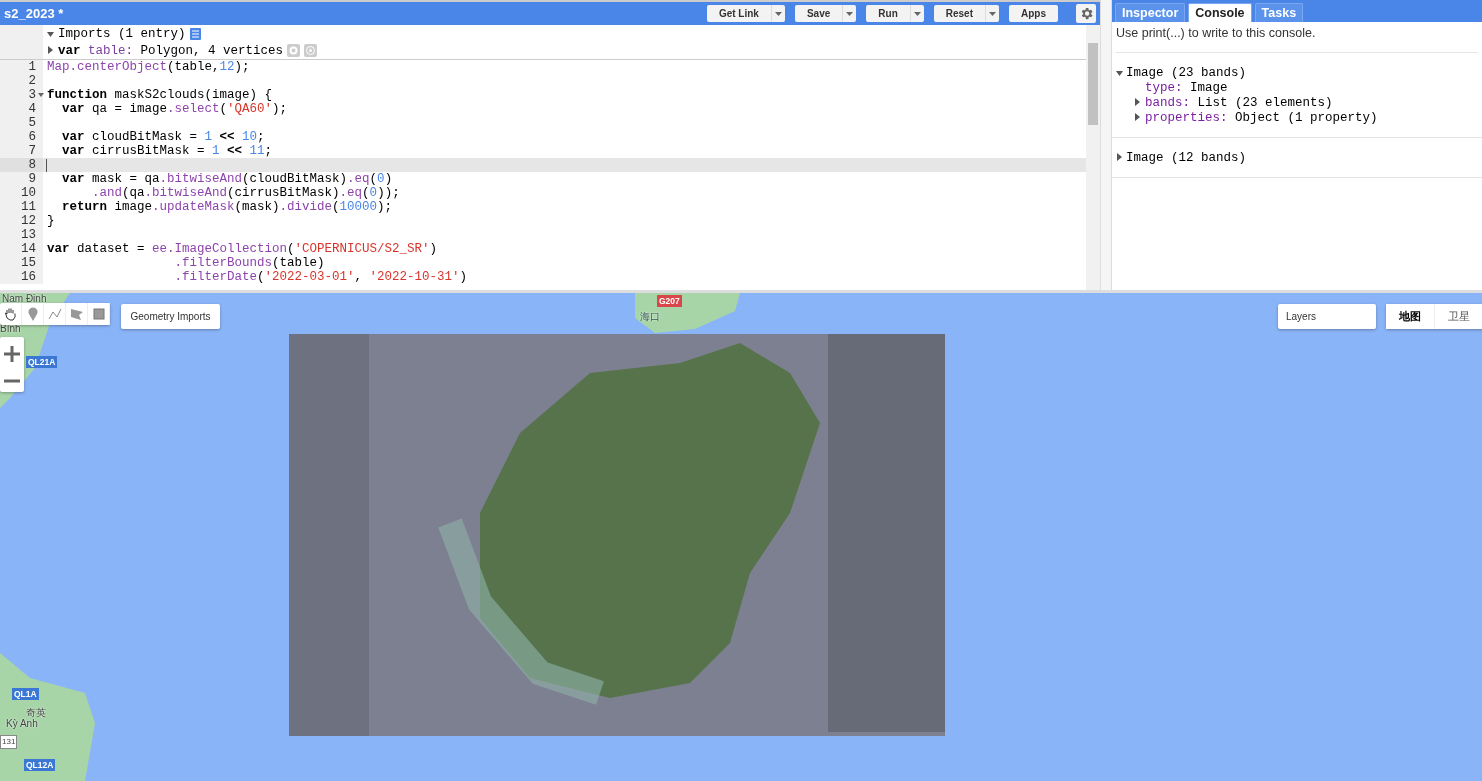 The height and width of the screenshot is (781, 1482). I want to click on line-number: 1, so click(21, 67).